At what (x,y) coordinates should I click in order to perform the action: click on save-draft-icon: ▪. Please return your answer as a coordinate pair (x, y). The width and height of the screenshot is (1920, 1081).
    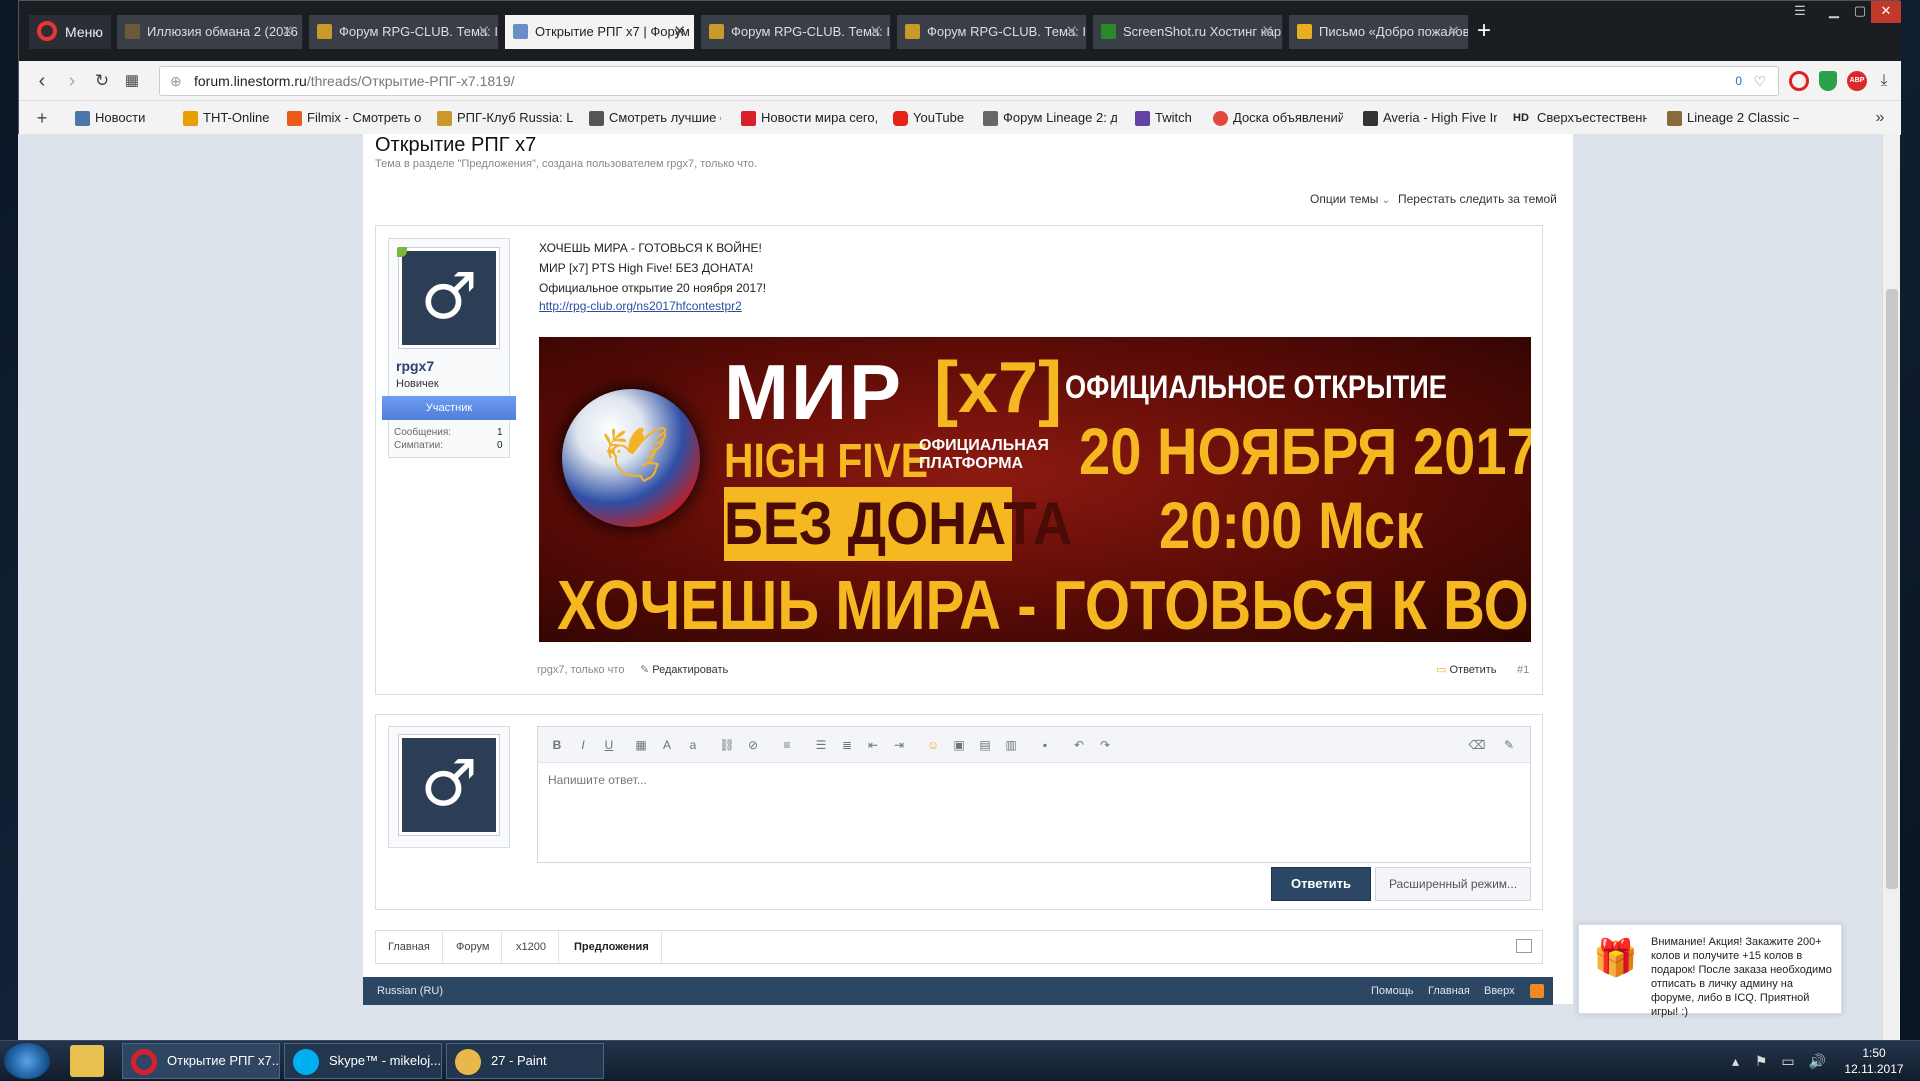
    Looking at the image, I should click on (1045, 745).